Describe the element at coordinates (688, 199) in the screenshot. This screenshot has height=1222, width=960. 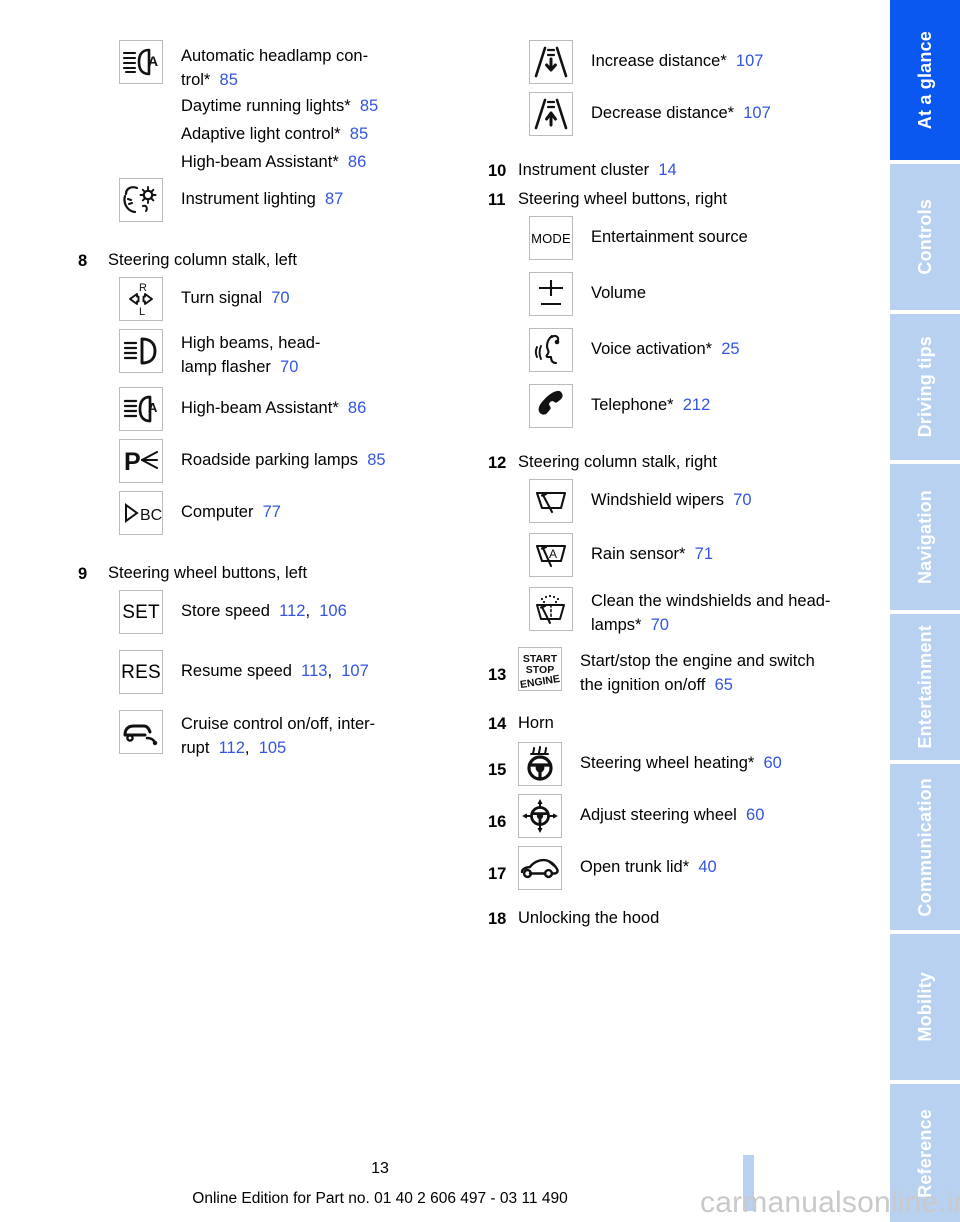
I see `numbered-entry-11: 11 Steering wheel buttons, right` at that location.